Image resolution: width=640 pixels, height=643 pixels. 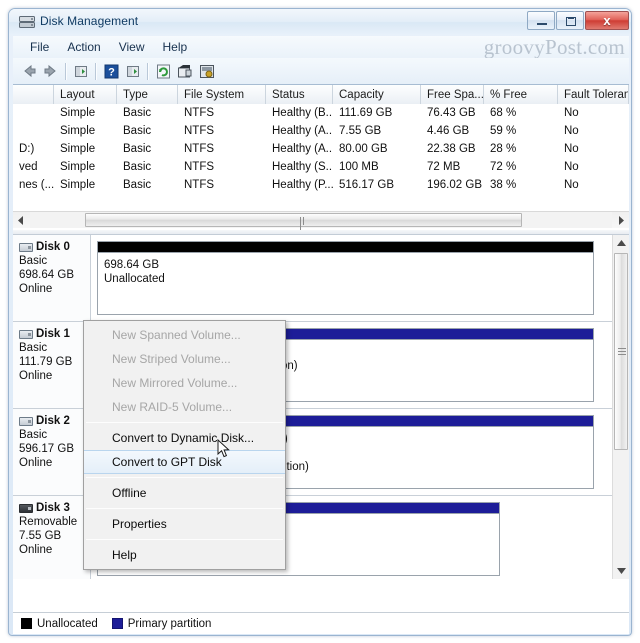 What do you see at coordinates (132, 47) in the screenshot?
I see `menu-view: View` at bounding box center [132, 47].